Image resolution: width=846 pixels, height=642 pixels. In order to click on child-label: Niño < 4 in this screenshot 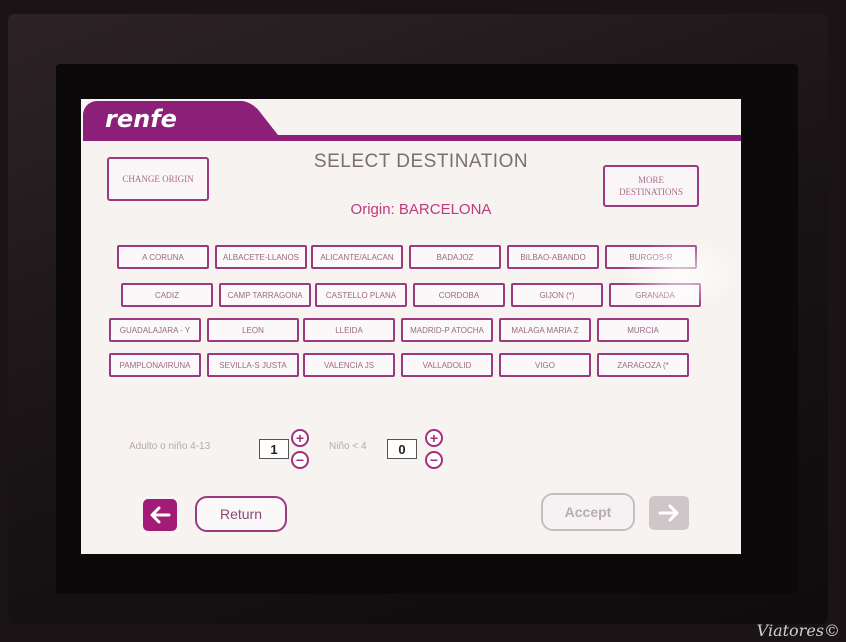, I will do `click(348, 446)`.